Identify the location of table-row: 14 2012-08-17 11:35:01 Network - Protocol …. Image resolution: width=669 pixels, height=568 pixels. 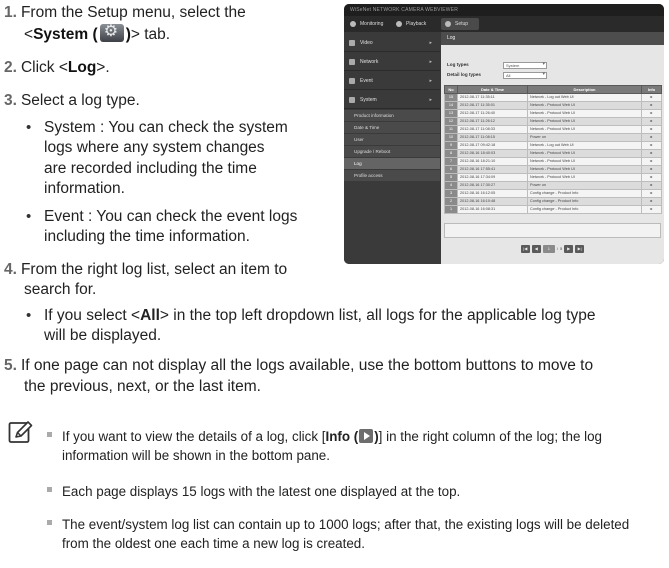
(553, 105).